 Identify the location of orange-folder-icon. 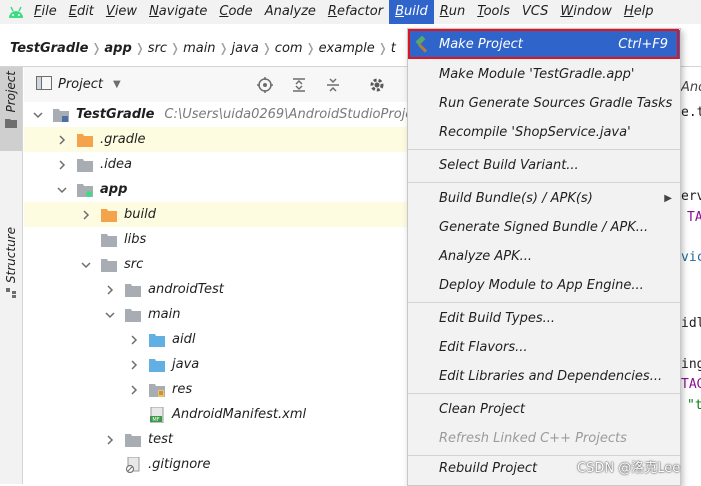
(109, 215).